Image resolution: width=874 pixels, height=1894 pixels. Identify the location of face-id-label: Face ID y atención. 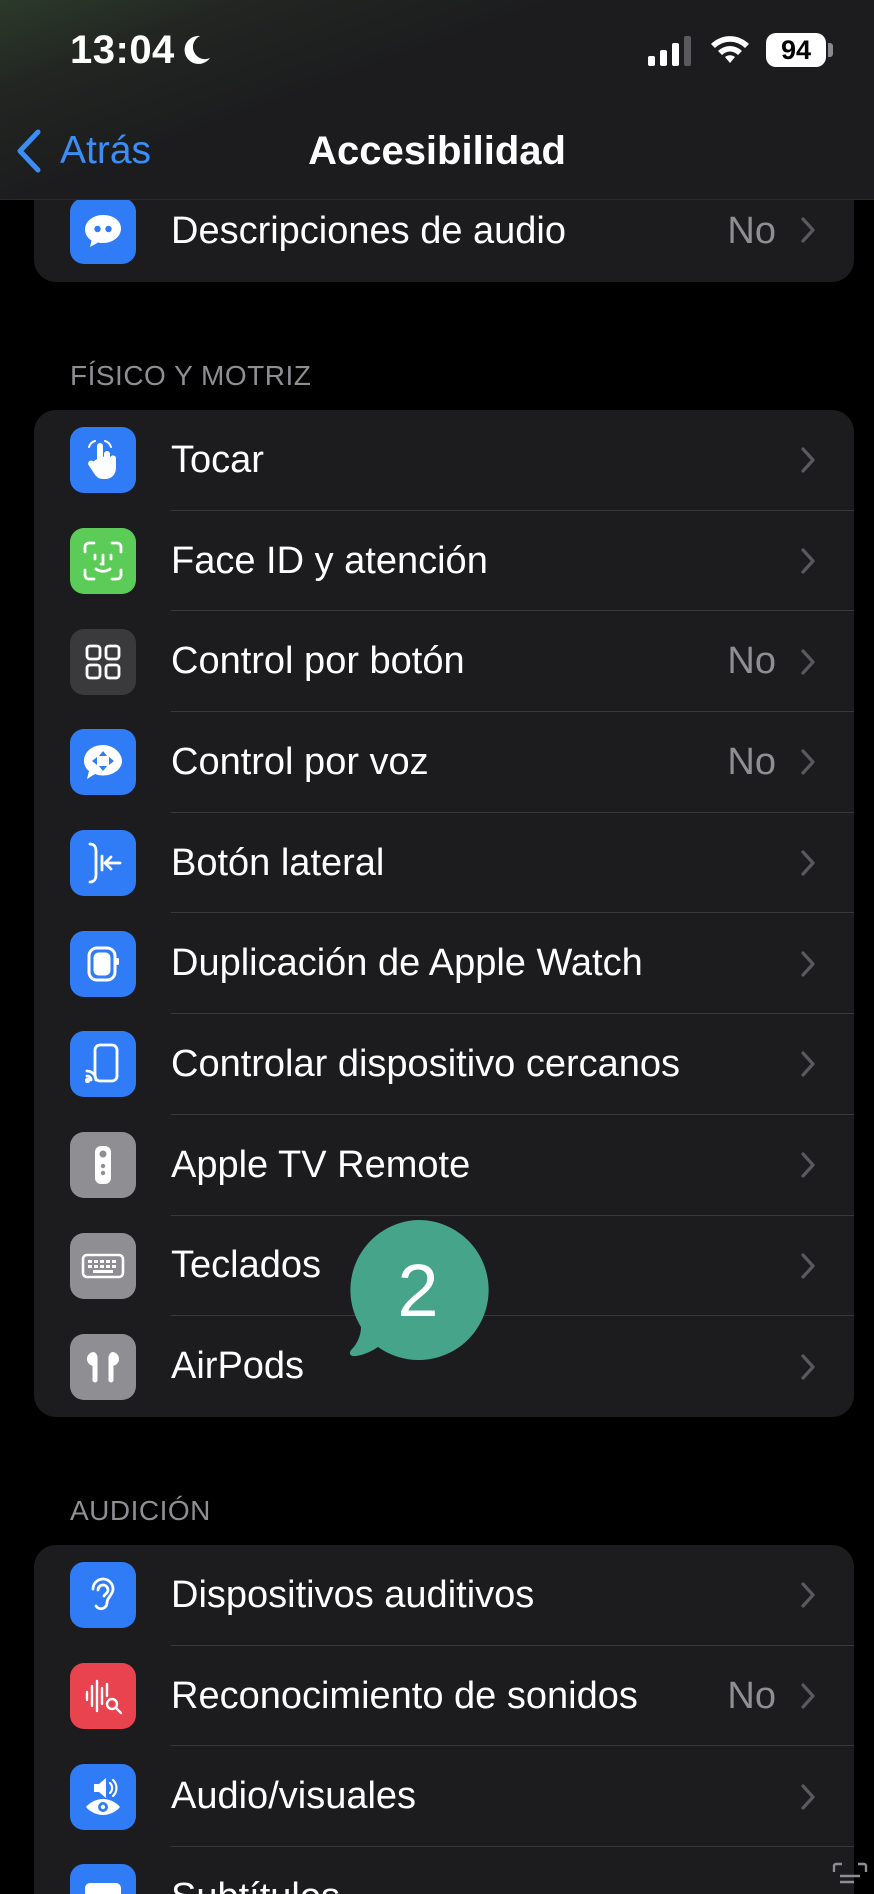
(329, 560).